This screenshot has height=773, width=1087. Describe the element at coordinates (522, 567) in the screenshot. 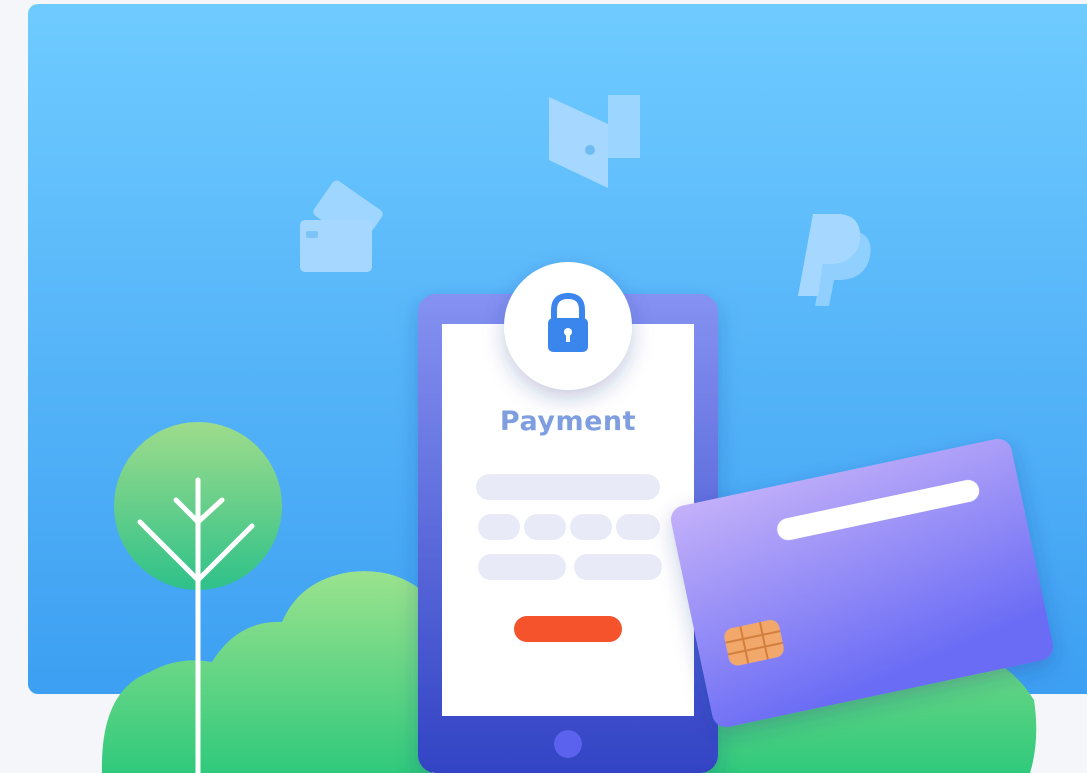

I see `expiry-field` at that location.